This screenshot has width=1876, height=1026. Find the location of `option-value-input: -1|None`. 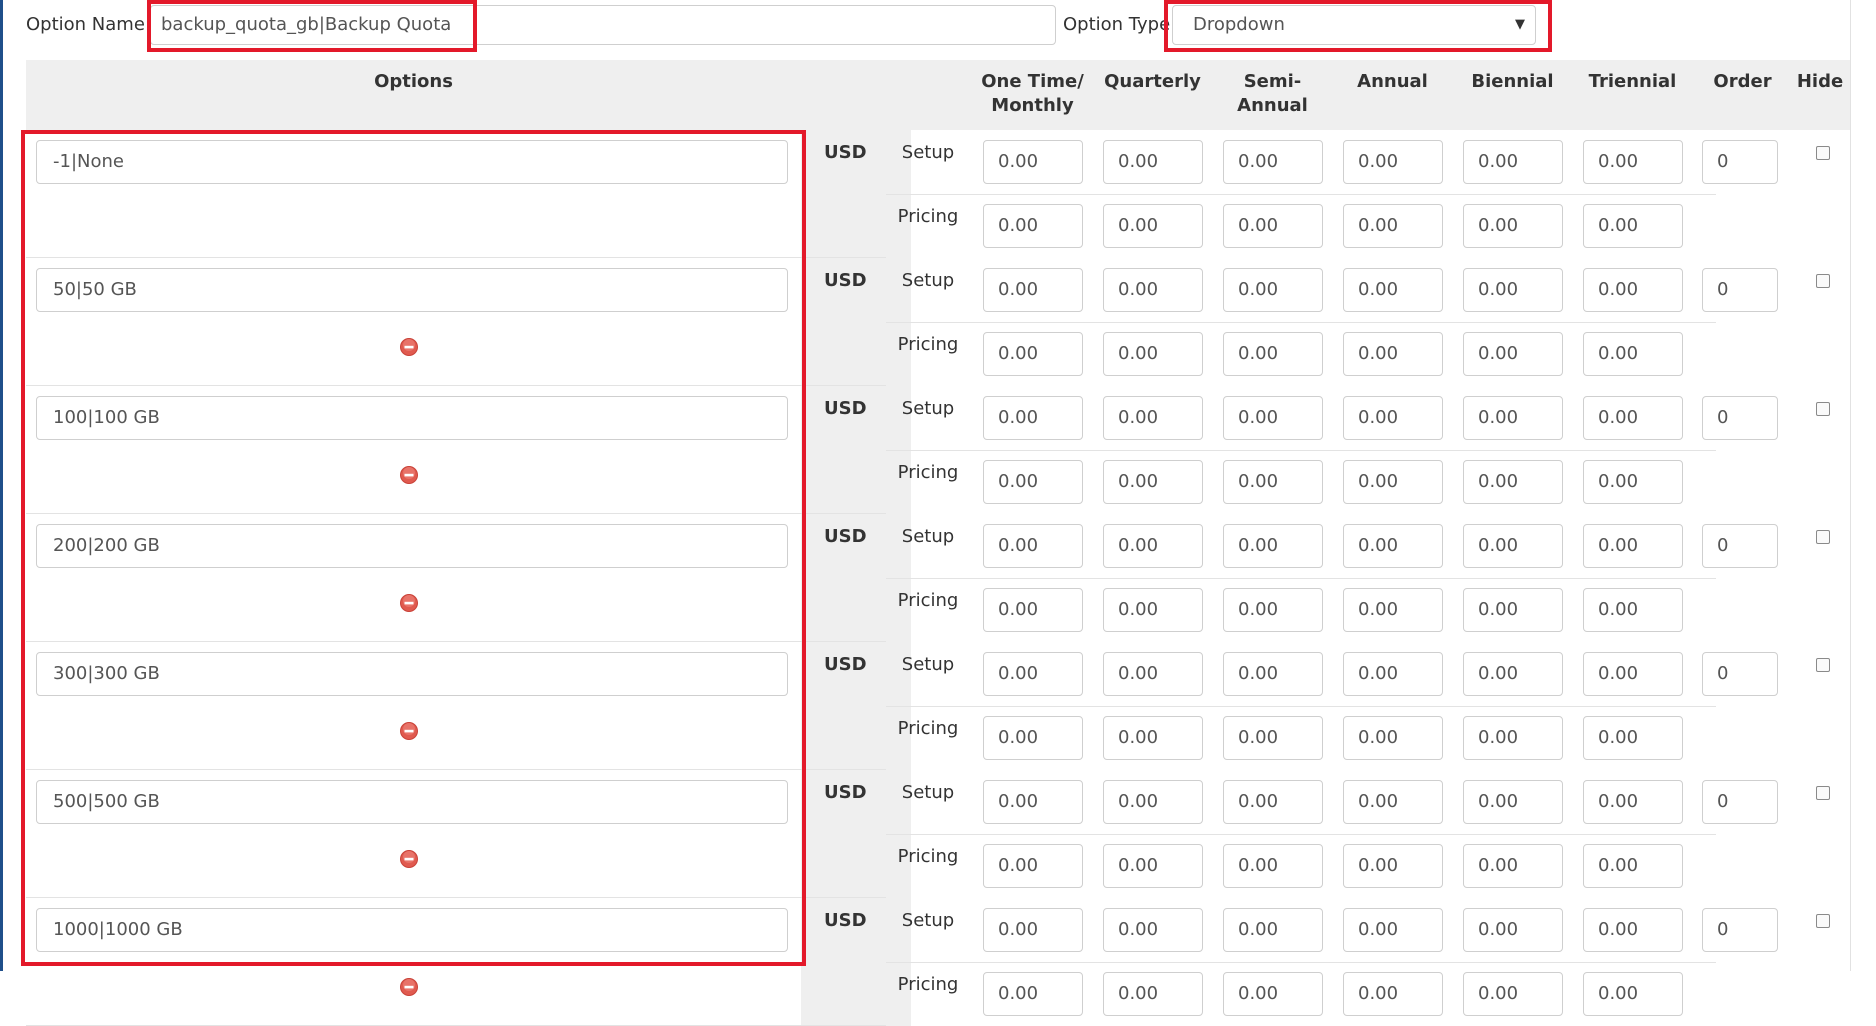

option-value-input: -1|None is located at coordinates (412, 162).